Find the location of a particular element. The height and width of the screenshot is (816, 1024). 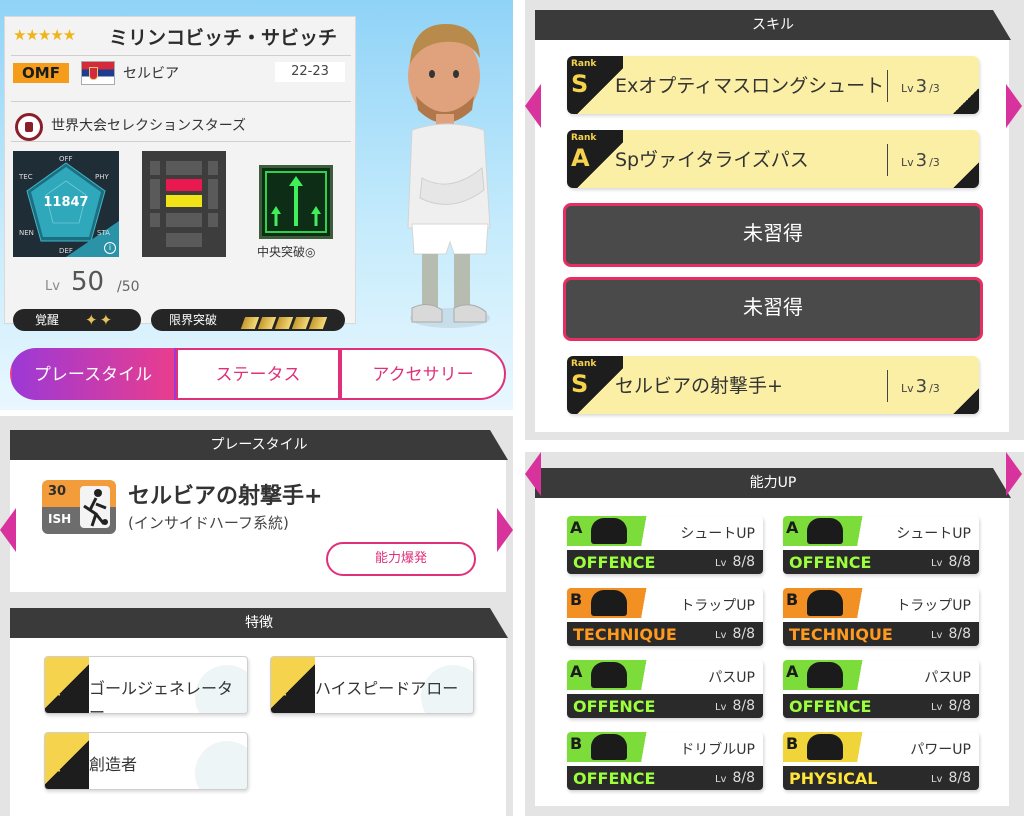

playstyle-position: ISH is located at coordinates (60, 519).